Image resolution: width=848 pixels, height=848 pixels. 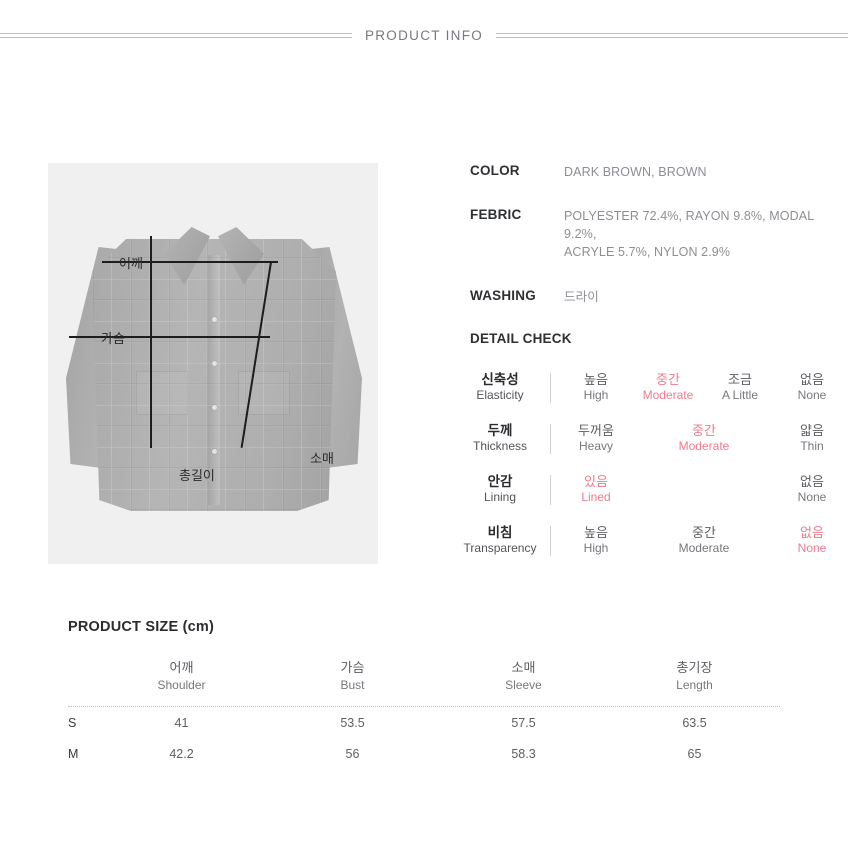 What do you see at coordinates (812, 431) in the screenshot?
I see `option-label-ko: 얇음` at bounding box center [812, 431].